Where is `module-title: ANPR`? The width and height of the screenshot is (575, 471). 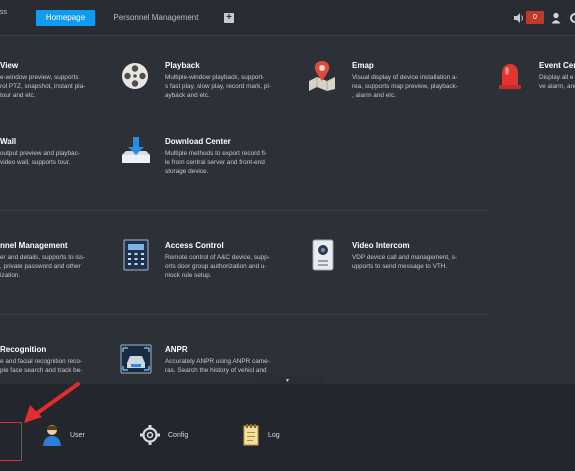
module-title: ANPR is located at coordinates (176, 349).